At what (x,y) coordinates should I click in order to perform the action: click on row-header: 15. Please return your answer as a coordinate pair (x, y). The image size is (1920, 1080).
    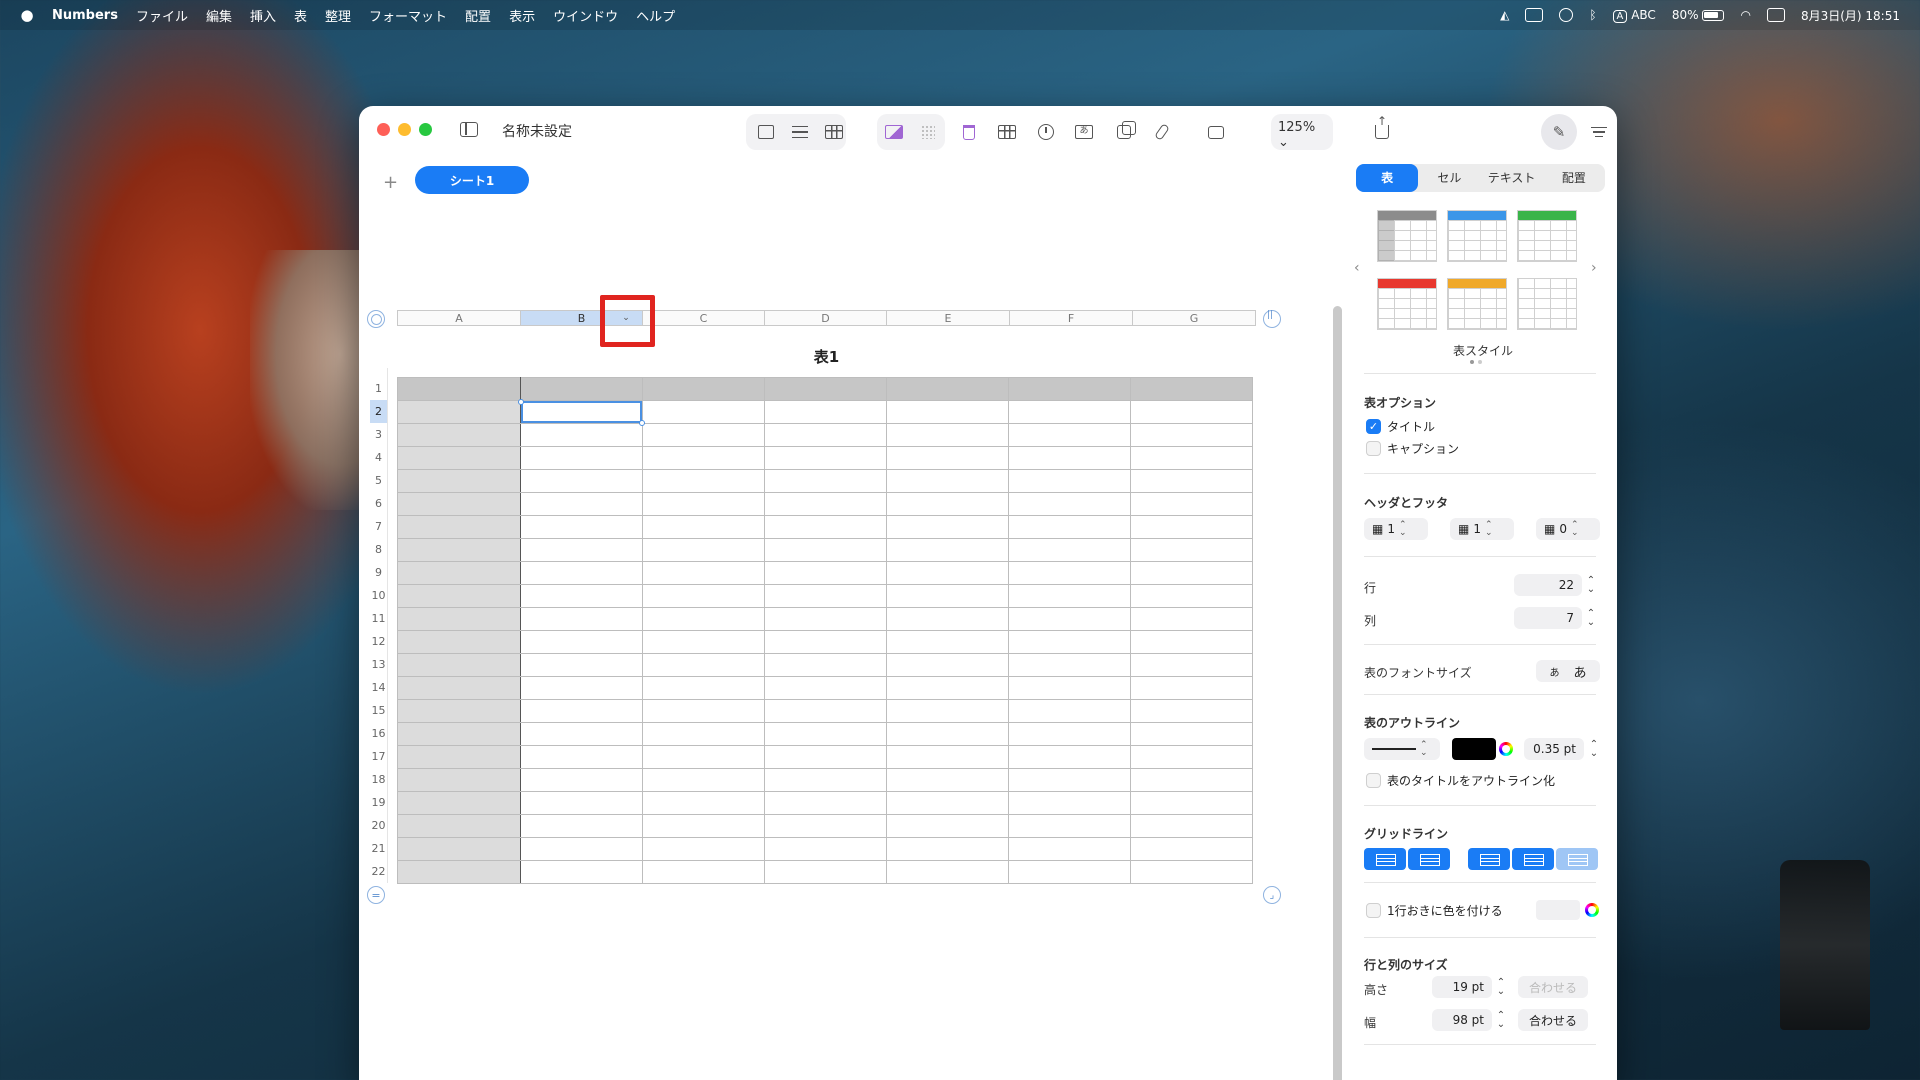
    Looking at the image, I should click on (379, 710).